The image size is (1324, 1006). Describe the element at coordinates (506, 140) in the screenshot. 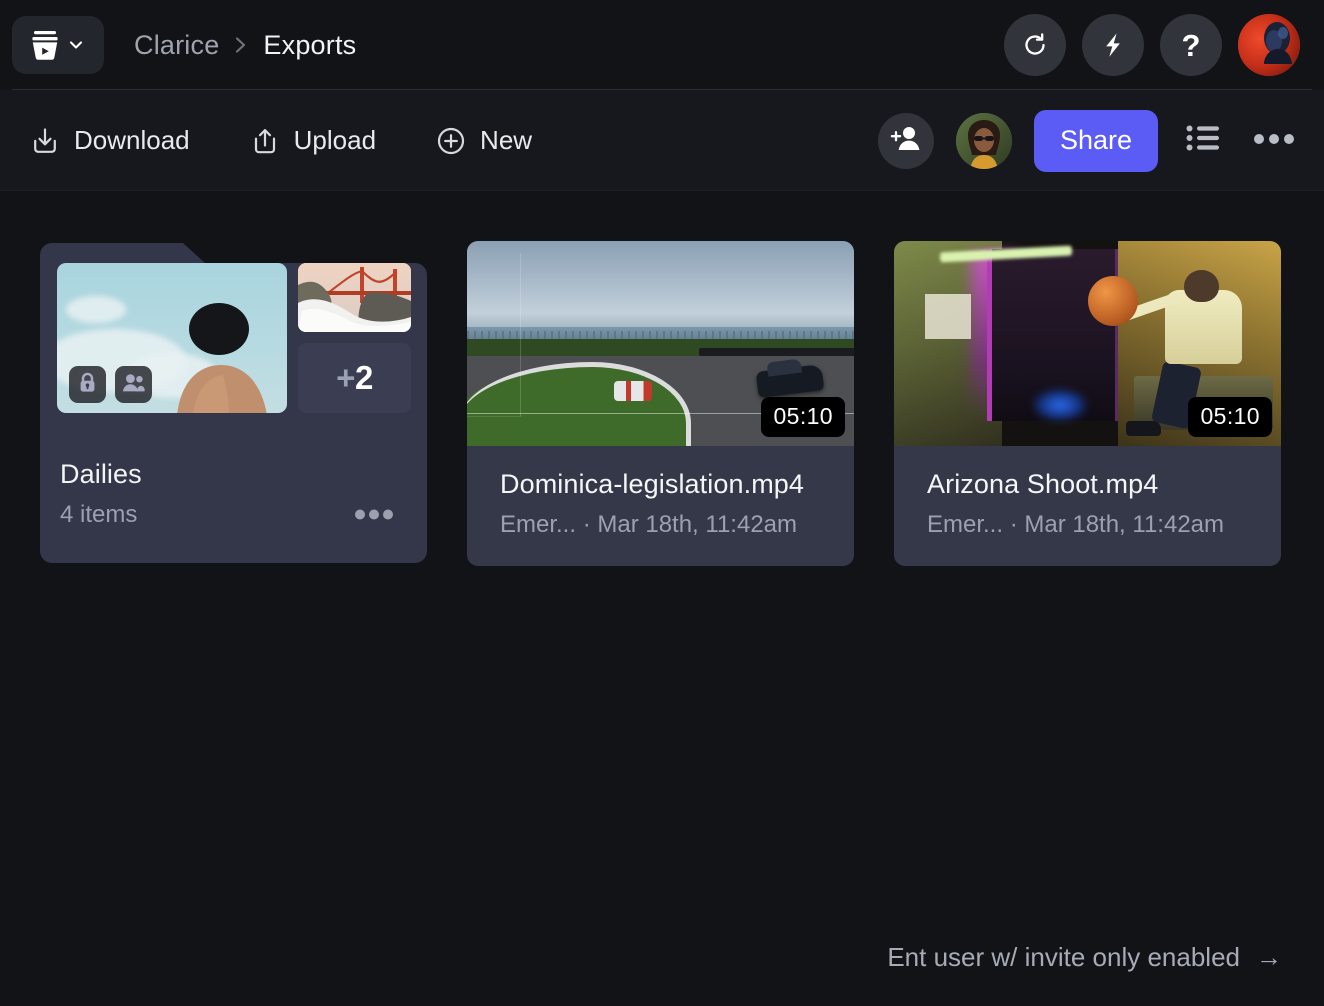

I see `new-label: New` at that location.